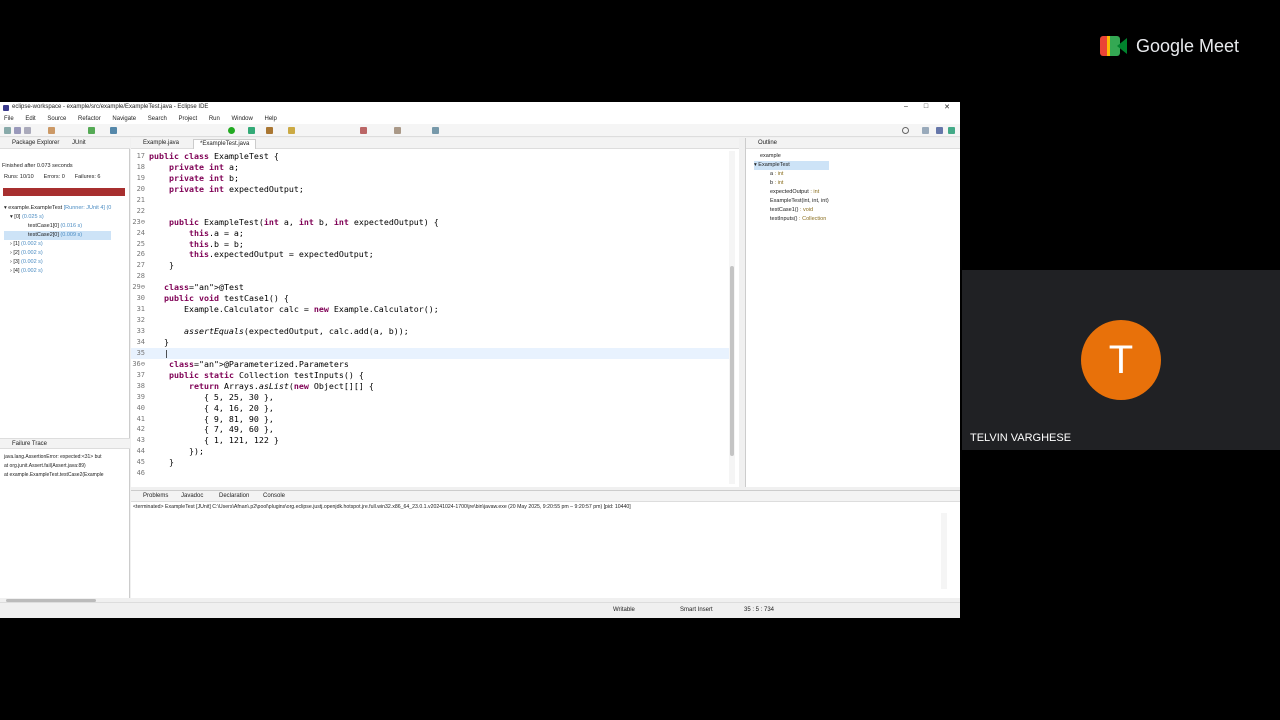  What do you see at coordinates (767, 143) in the screenshot?
I see `outline-title: Outline` at bounding box center [767, 143].